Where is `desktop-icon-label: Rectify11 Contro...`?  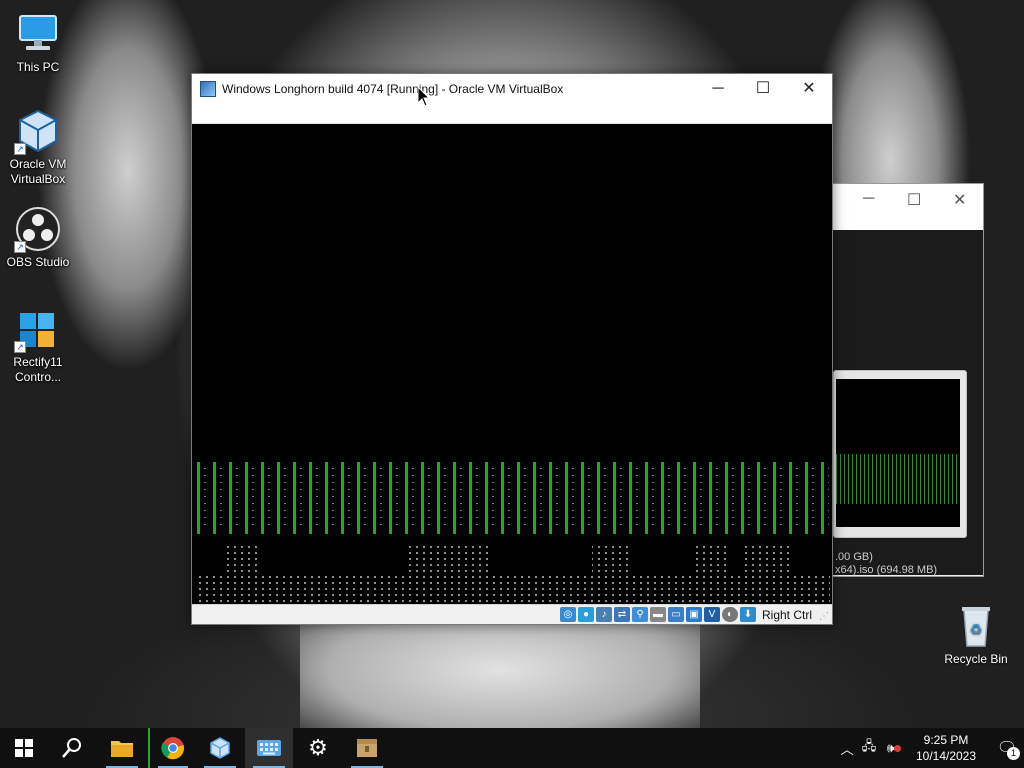
desktop-icon-label: Rectify11 Contro... is located at coordinates (38, 369).